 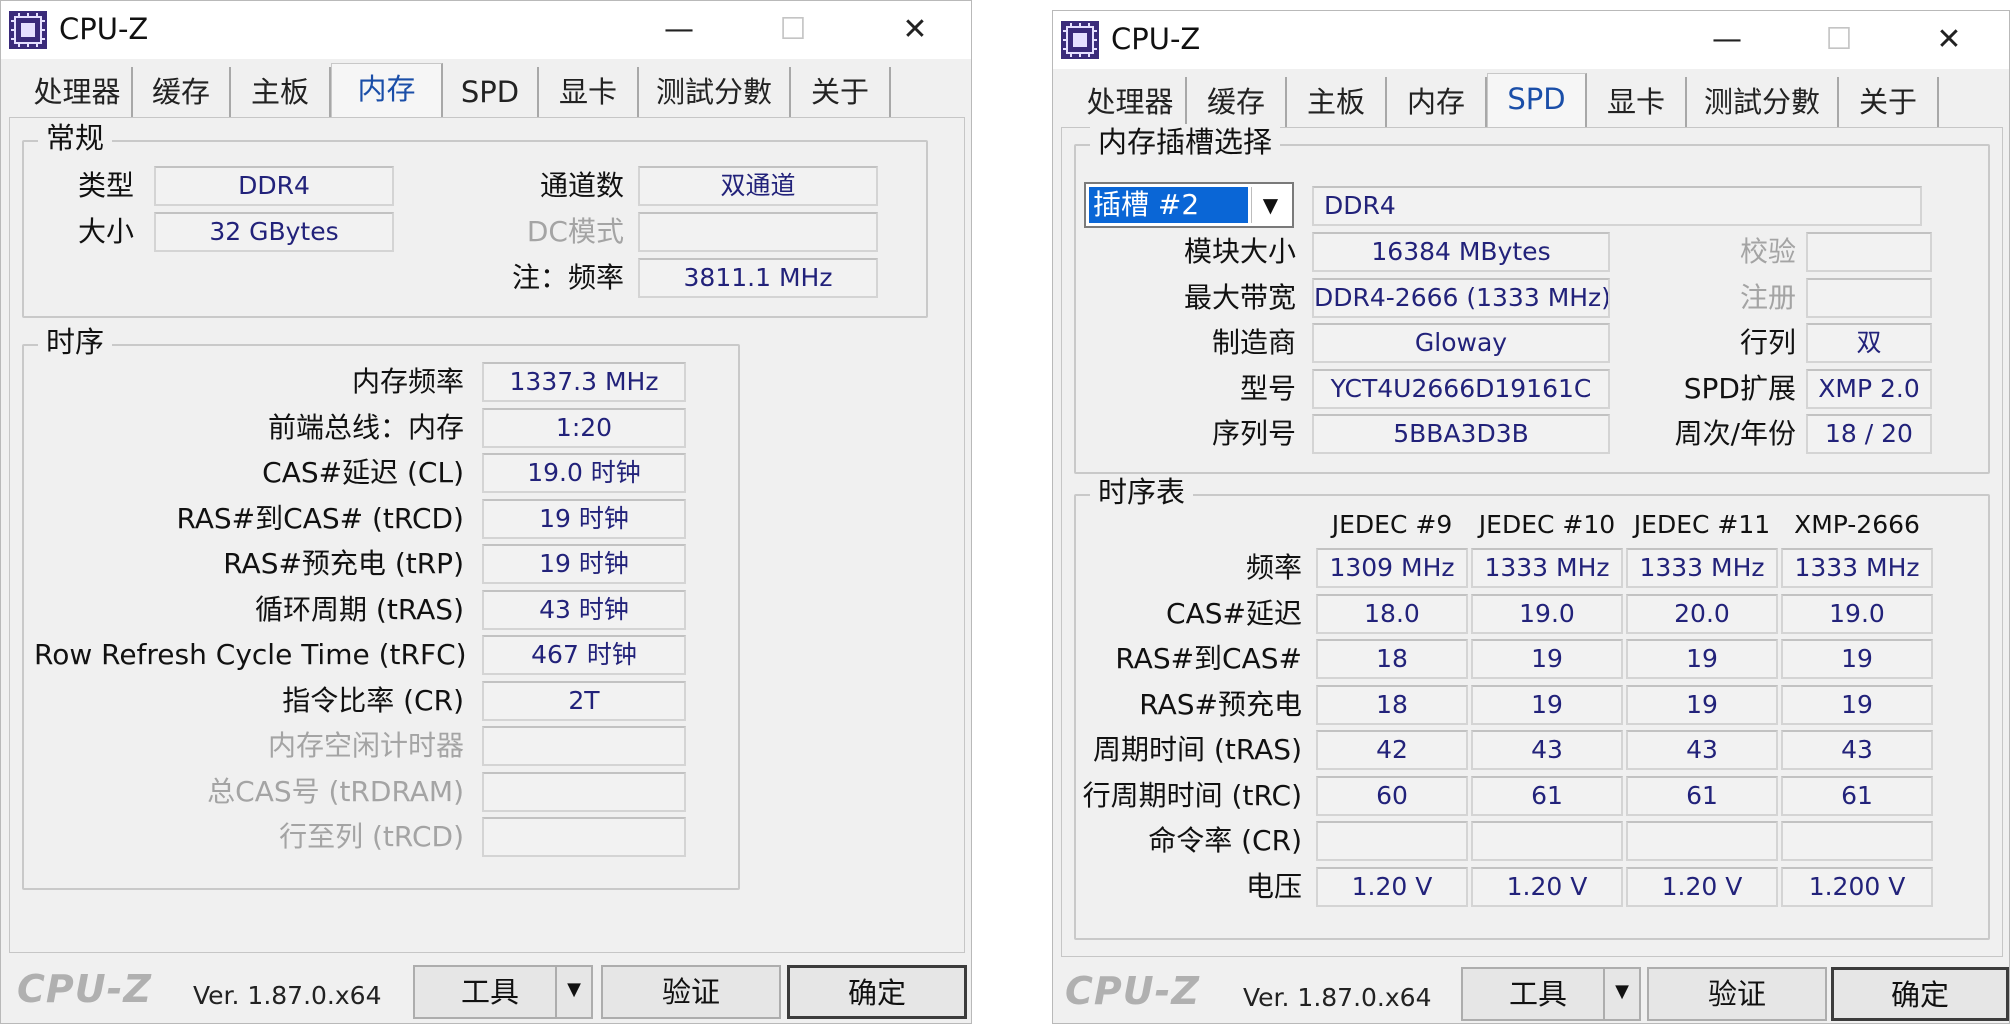 What do you see at coordinates (1234, 613) in the screenshot?
I see `timing-row-label: CAS#延迟` at bounding box center [1234, 613].